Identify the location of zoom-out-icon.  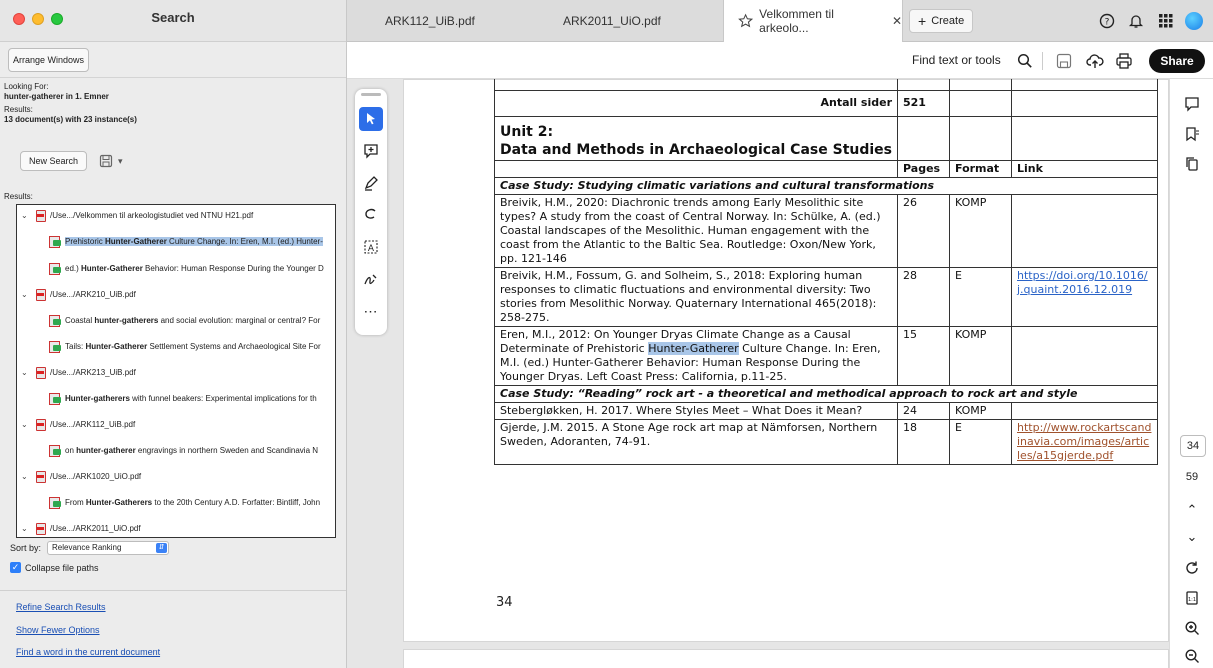
(1192, 656).